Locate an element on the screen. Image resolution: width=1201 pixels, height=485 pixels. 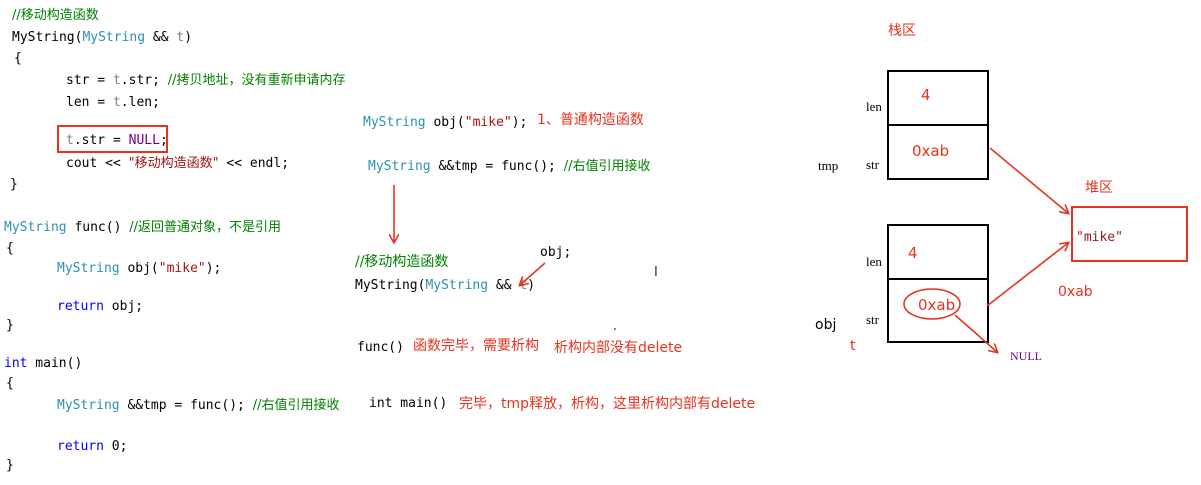
obj-str-to-null-arrow is located at coordinates (975, 333).